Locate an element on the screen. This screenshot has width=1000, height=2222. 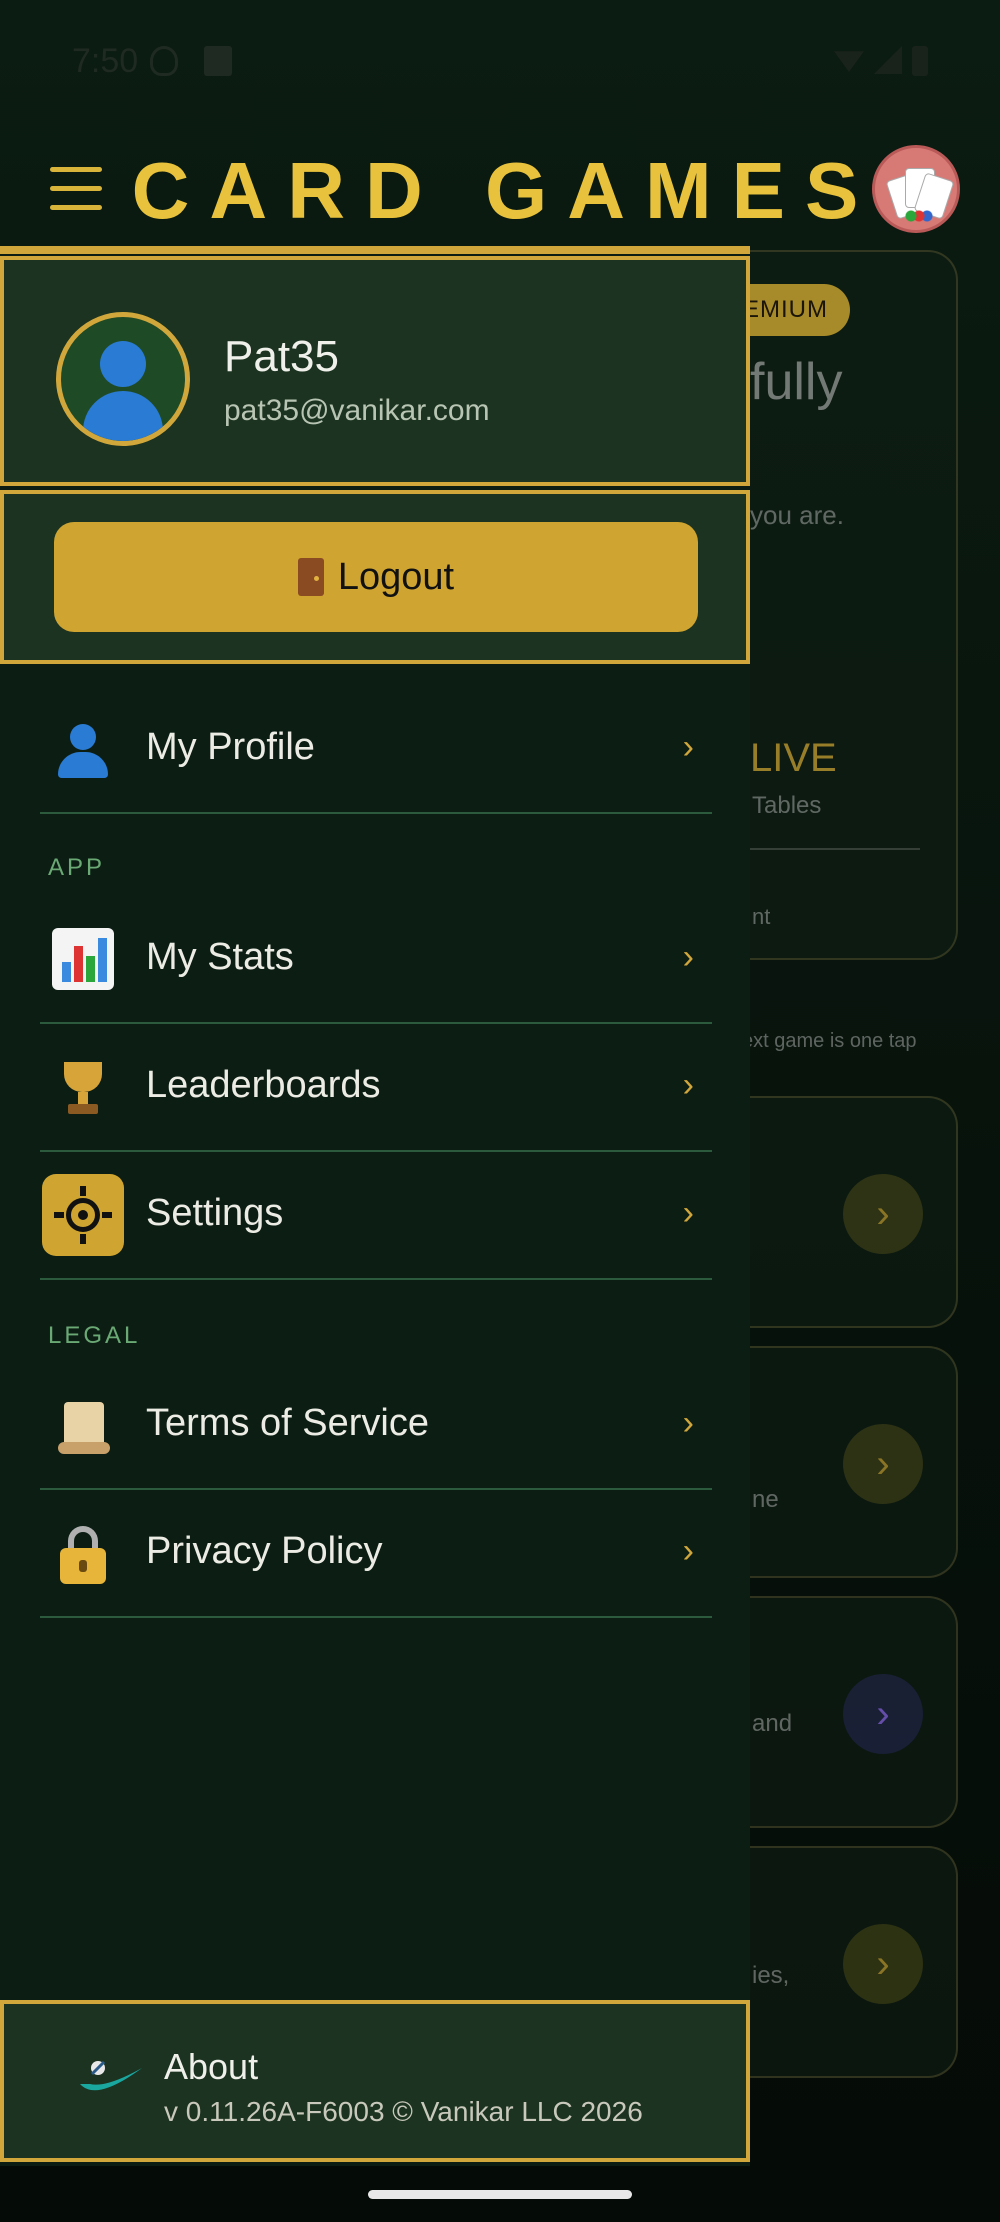
trophy-icon is located at coordinates (83, 1087).